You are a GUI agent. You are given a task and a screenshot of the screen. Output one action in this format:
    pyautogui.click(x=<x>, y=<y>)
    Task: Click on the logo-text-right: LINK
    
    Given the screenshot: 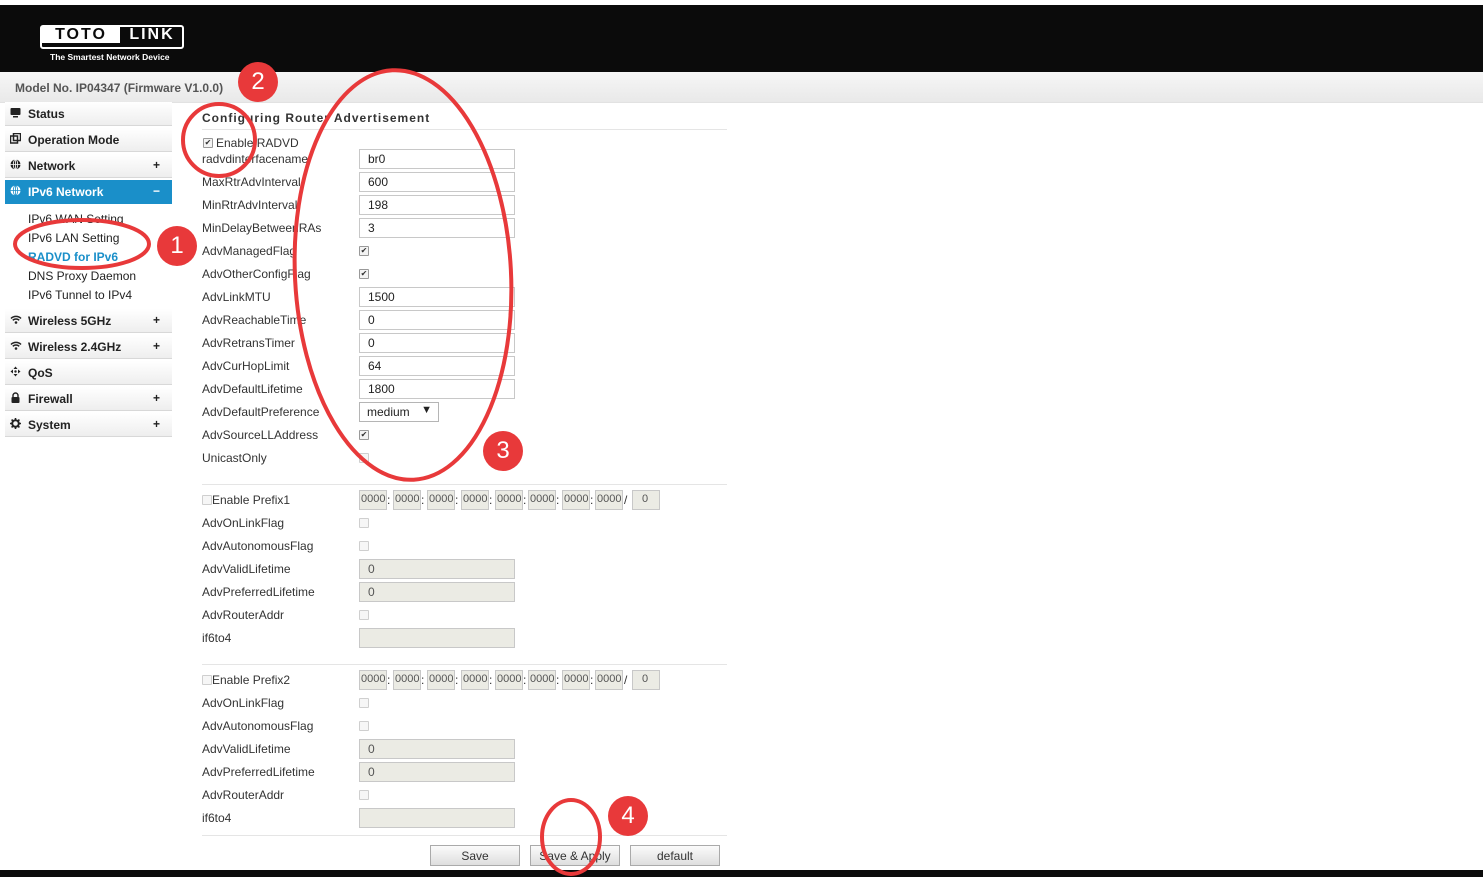 What is the action you would take?
    pyautogui.click(x=152, y=34)
    